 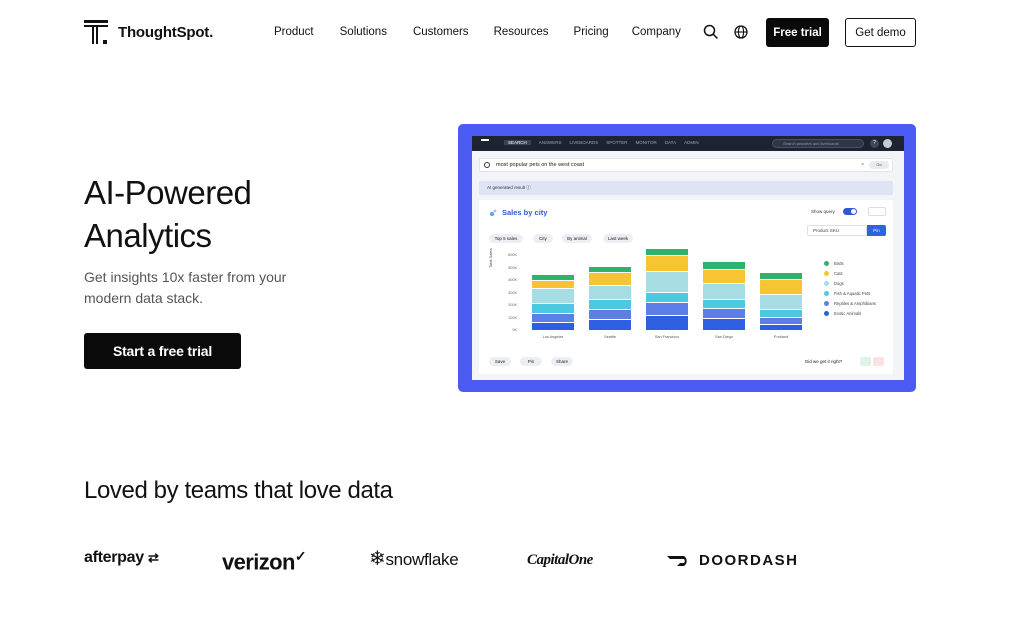 What do you see at coordinates (850, 303) in the screenshot?
I see `legend-item: Reptiles & Amphibians` at bounding box center [850, 303].